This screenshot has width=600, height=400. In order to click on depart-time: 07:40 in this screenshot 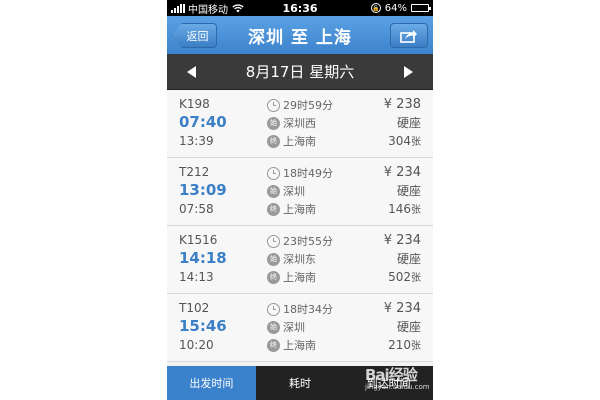, I will do `click(203, 122)`.